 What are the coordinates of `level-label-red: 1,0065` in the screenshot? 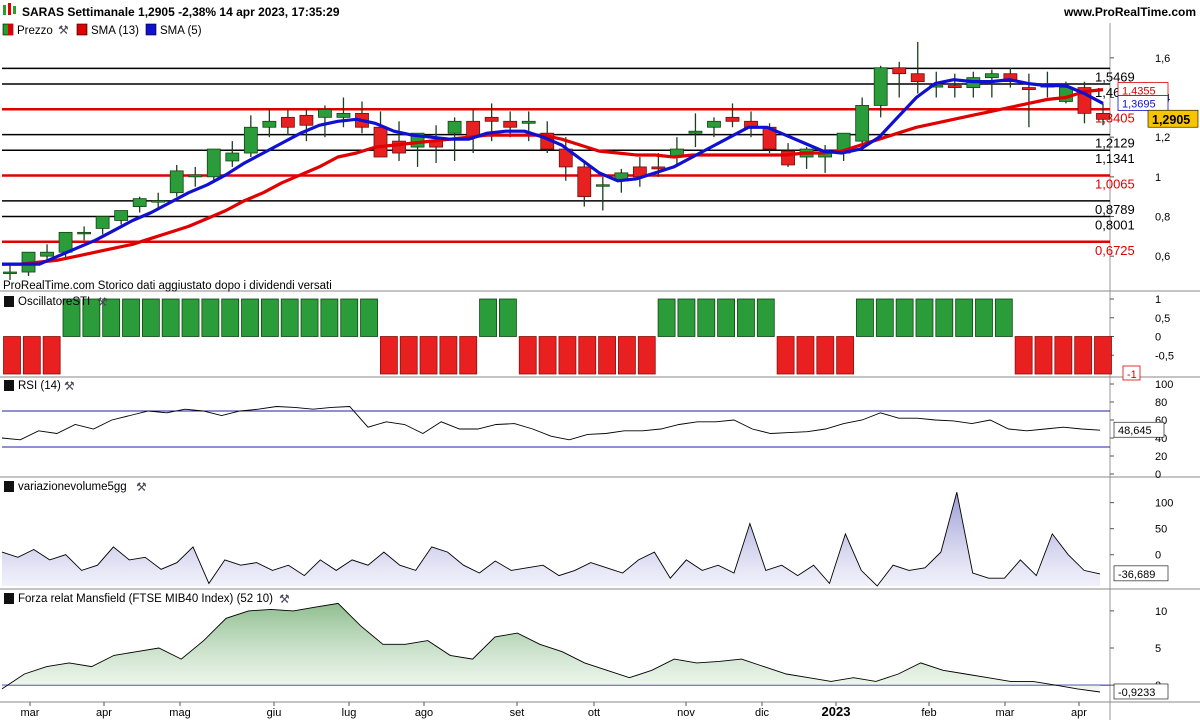 It's located at (1115, 184).